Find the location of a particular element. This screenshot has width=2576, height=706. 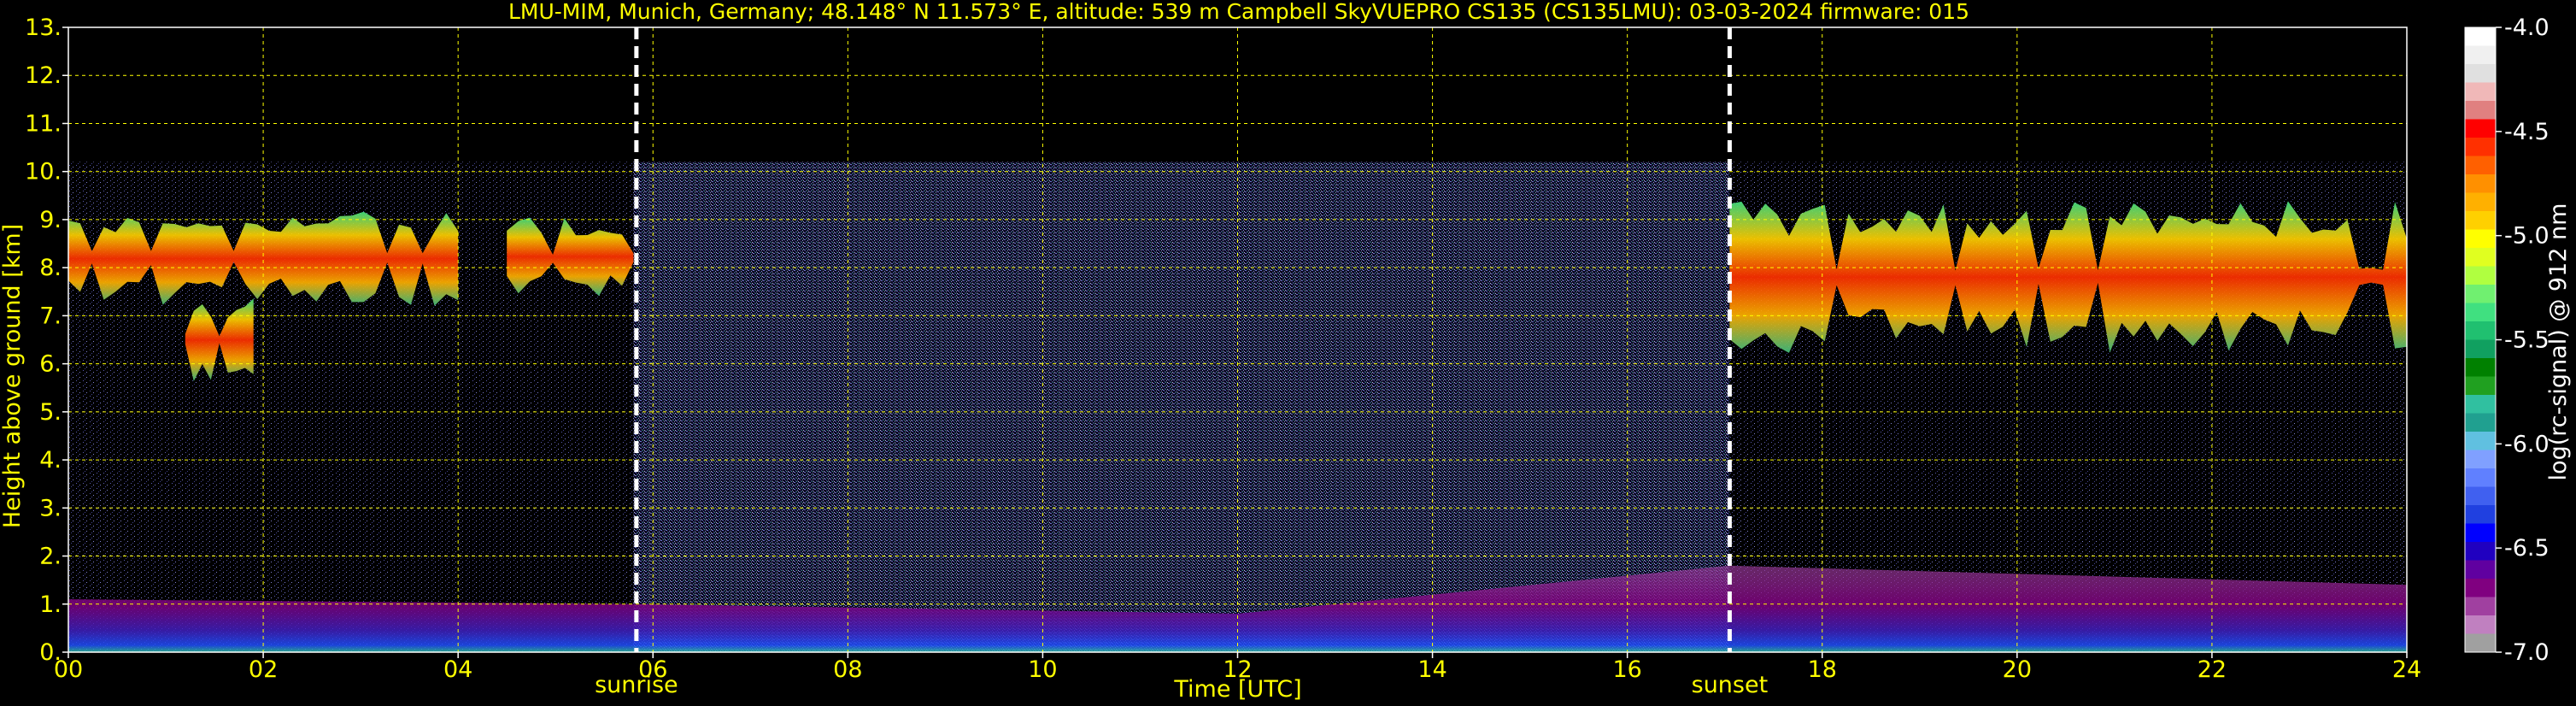

y-tick-label: 11. is located at coordinates (43, 123).